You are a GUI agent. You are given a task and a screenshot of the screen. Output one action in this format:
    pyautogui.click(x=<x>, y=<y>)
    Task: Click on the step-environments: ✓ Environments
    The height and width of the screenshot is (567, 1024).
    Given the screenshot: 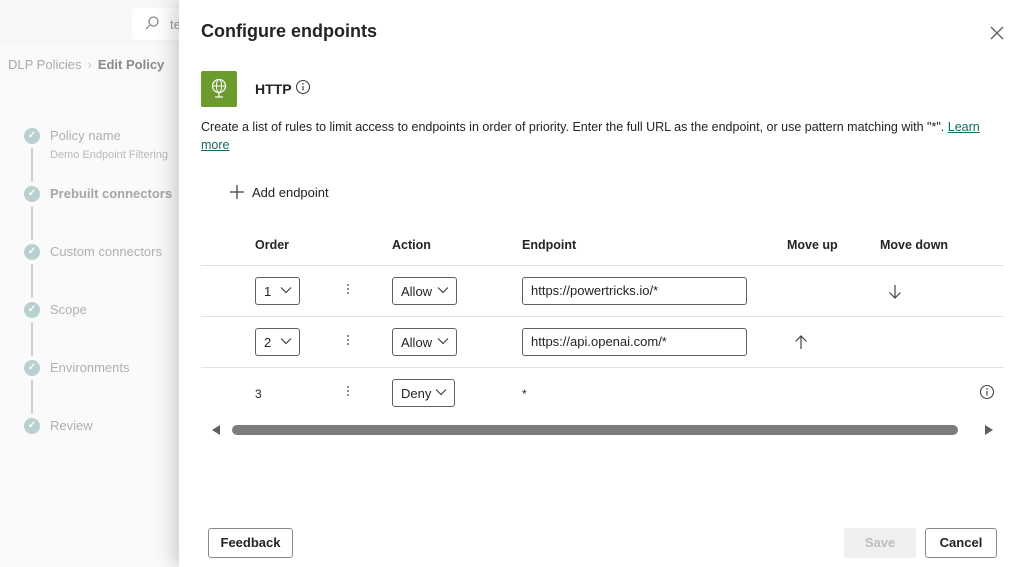 What is the action you would take?
    pyautogui.click(x=102, y=389)
    